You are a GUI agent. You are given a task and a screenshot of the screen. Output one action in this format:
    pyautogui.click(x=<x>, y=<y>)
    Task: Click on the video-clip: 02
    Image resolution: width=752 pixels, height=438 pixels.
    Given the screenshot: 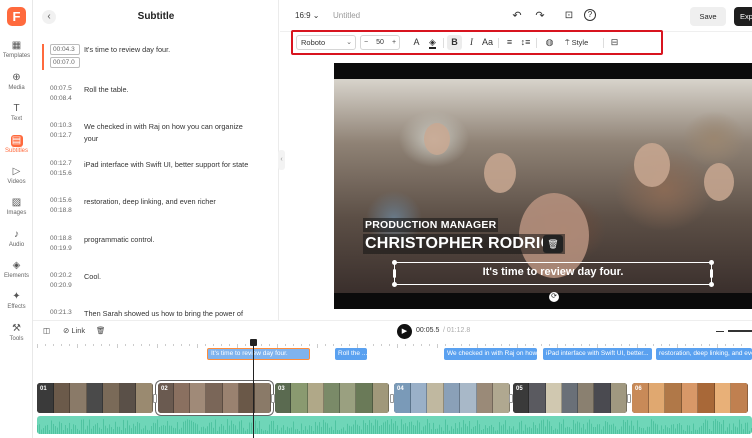 What is the action you would take?
    pyautogui.click(x=214, y=398)
    